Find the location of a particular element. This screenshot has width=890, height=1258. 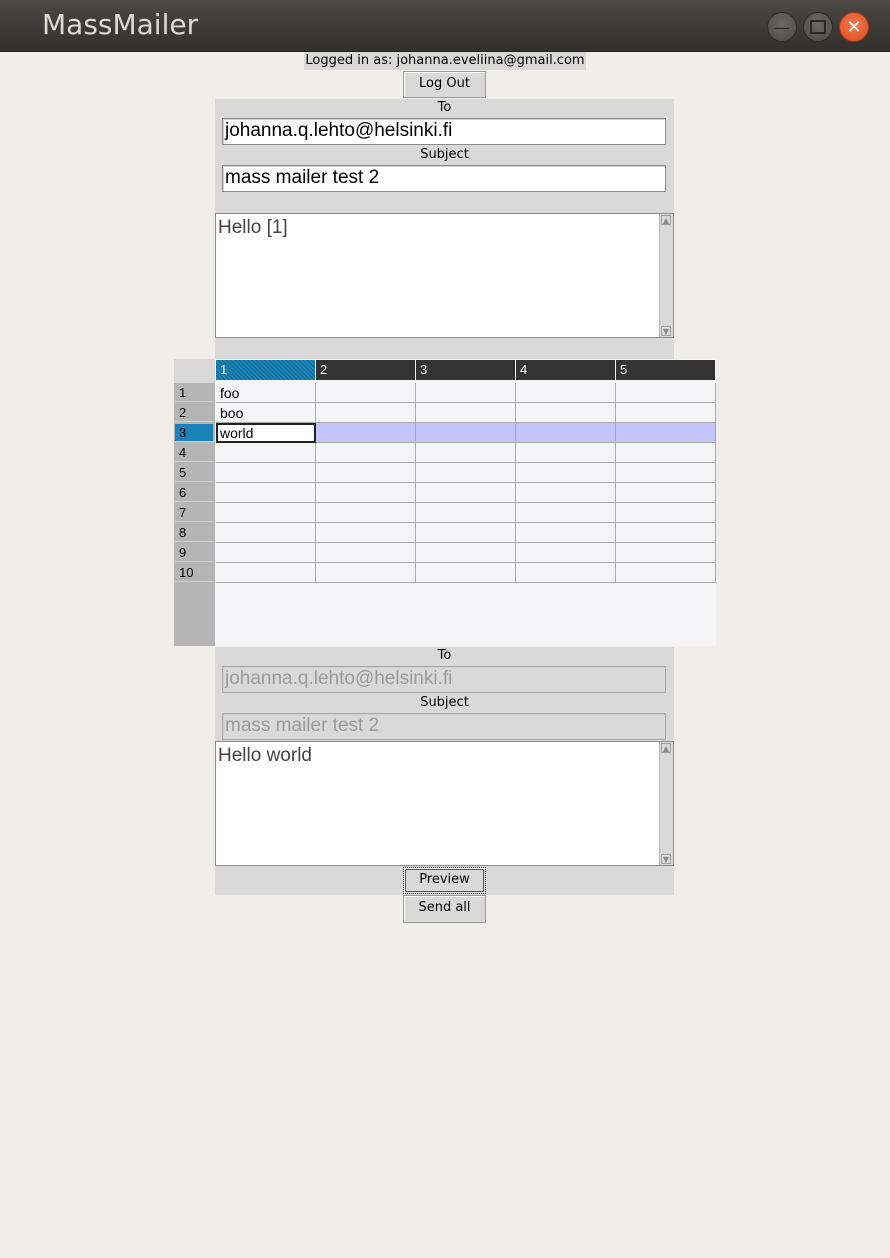

to-input: johanna.q.lehto@helsinki.fi is located at coordinates (444, 131).